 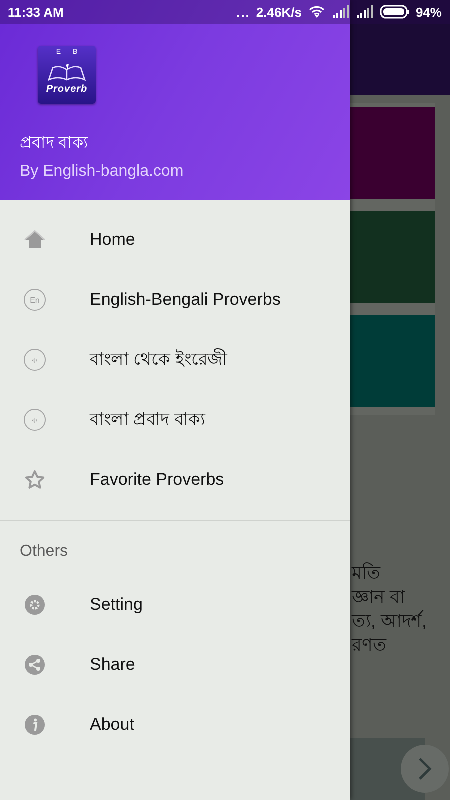 What do you see at coordinates (367, 573) in the screenshot?
I see `proverb-text: মতি` at bounding box center [367, 573].